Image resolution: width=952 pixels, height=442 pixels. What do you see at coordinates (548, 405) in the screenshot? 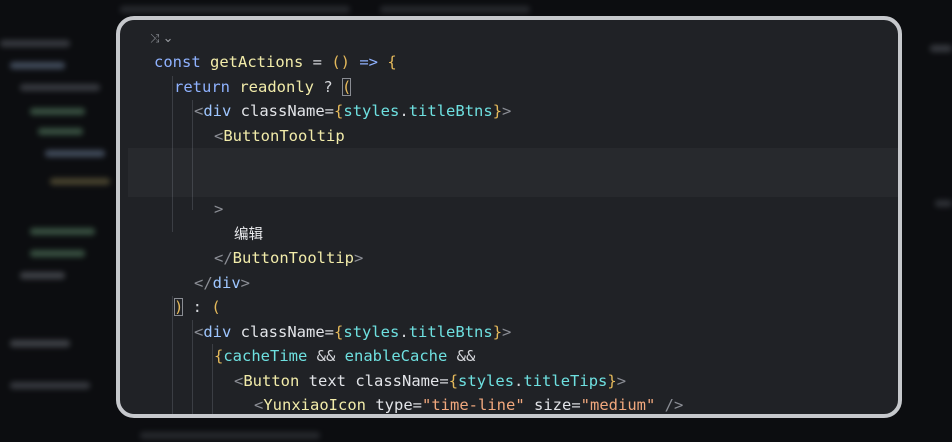
I see `code-token: size` at bounding box center [548, 405].